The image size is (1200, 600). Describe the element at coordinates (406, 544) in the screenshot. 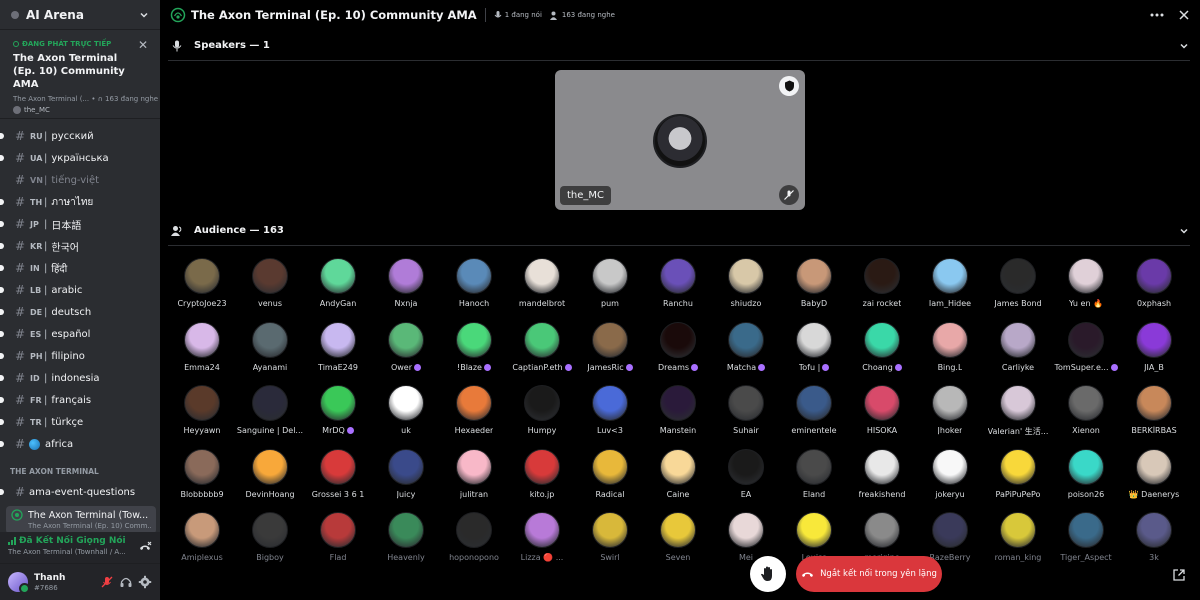

I see `audience-member: Heavenly` at that location.